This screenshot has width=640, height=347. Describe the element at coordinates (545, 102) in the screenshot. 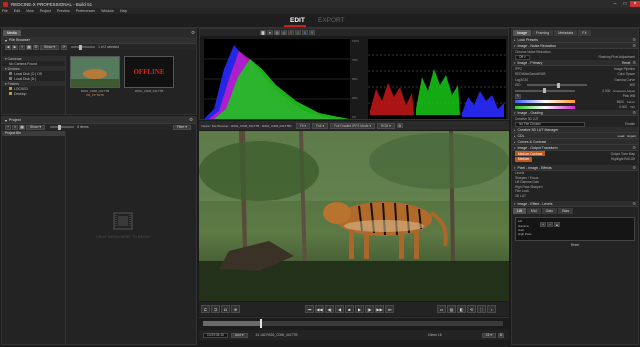

I see `kelvin-gradient-slider` at that location.